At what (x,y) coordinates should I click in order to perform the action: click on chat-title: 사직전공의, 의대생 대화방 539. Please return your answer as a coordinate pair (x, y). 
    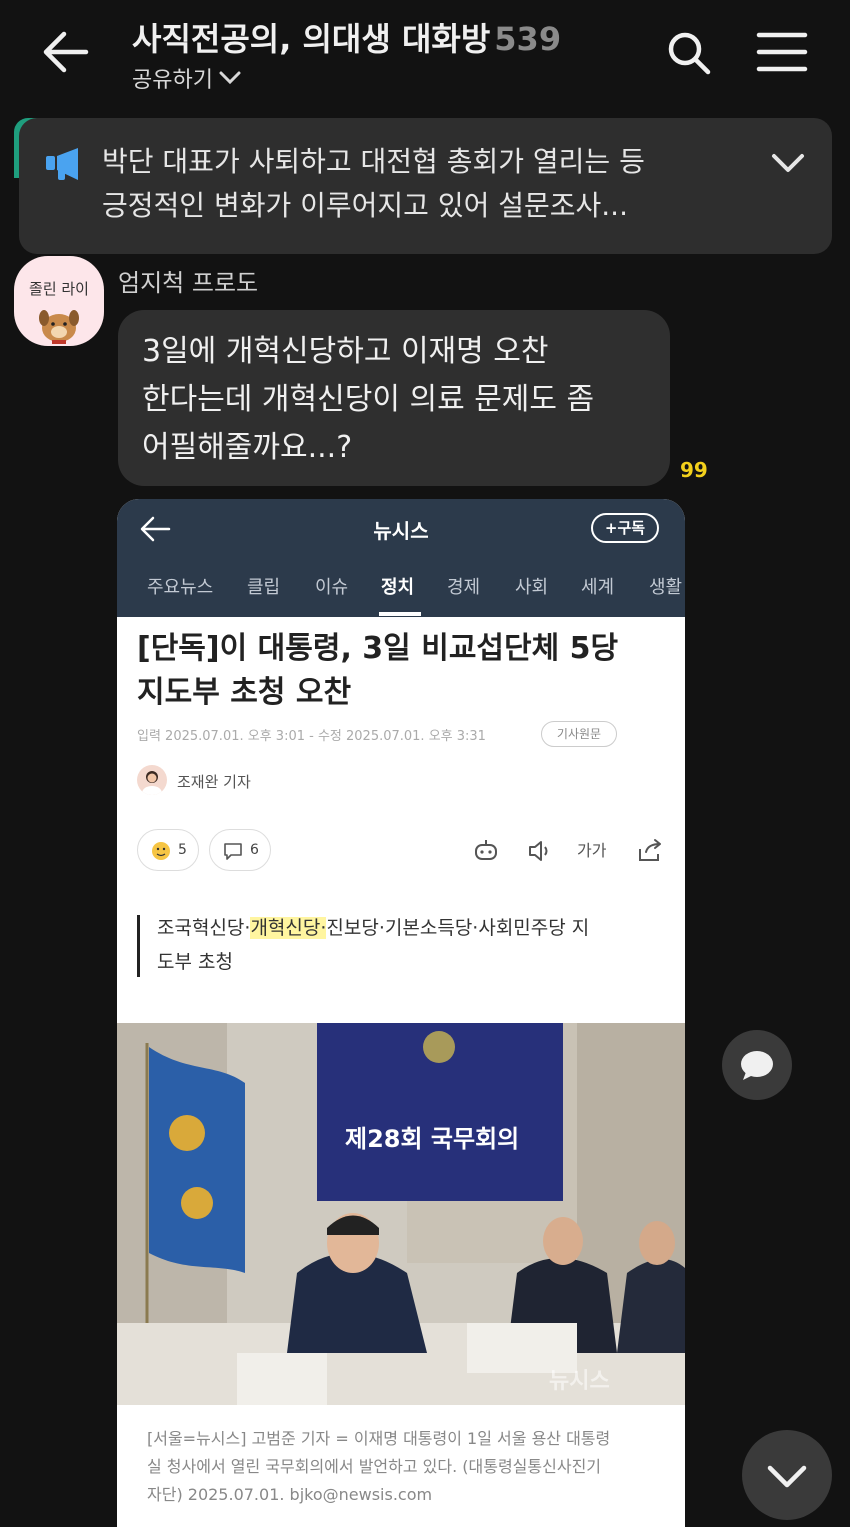
    Looking at the image, I should click on (346, 37).